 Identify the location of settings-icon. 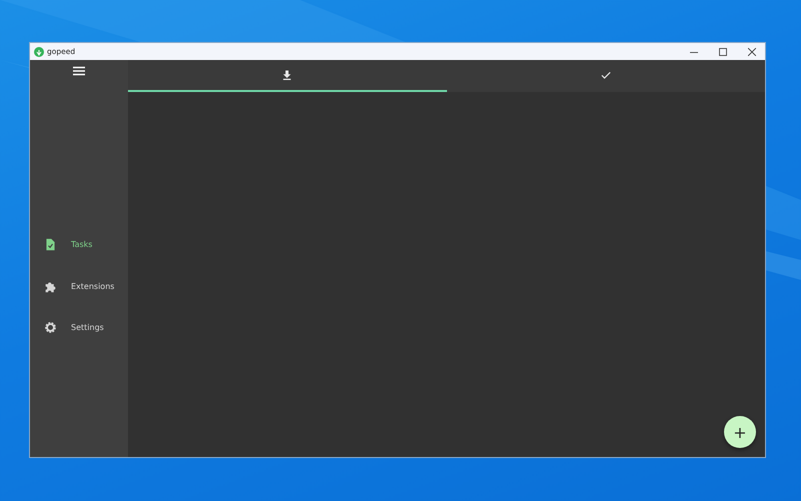
(50, 327).